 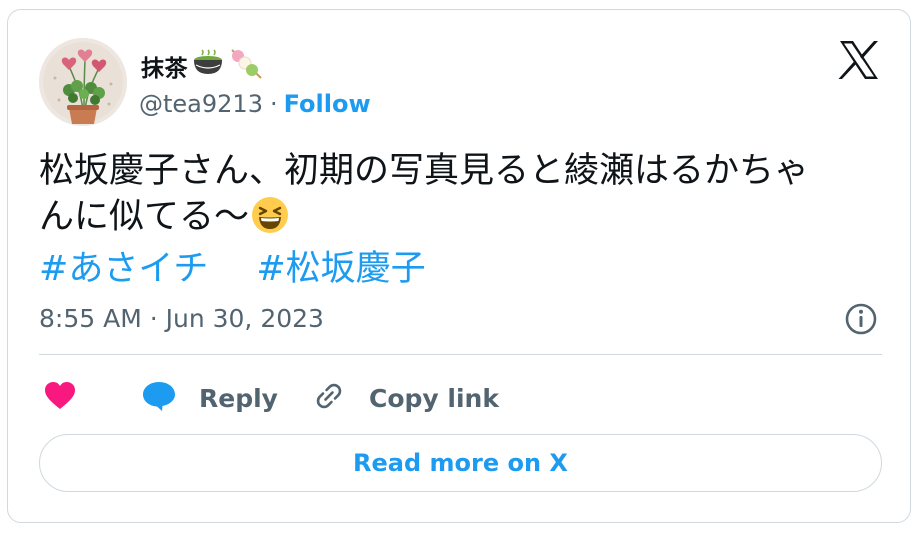 What do you see at coordinates (340, 269) in the screenshot?
I see `hashtag-matsuzaka-keiko: #松坂慶子` at bounding box center [340, 269].